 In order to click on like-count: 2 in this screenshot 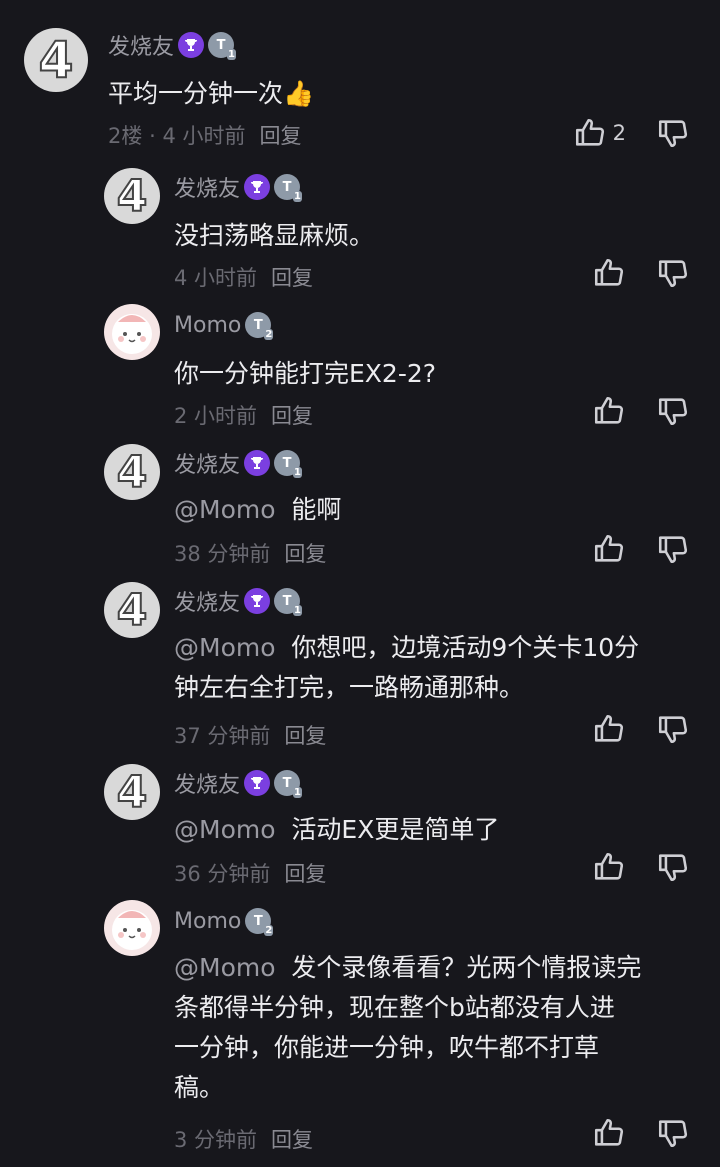, I will do `click(619, 133)`.